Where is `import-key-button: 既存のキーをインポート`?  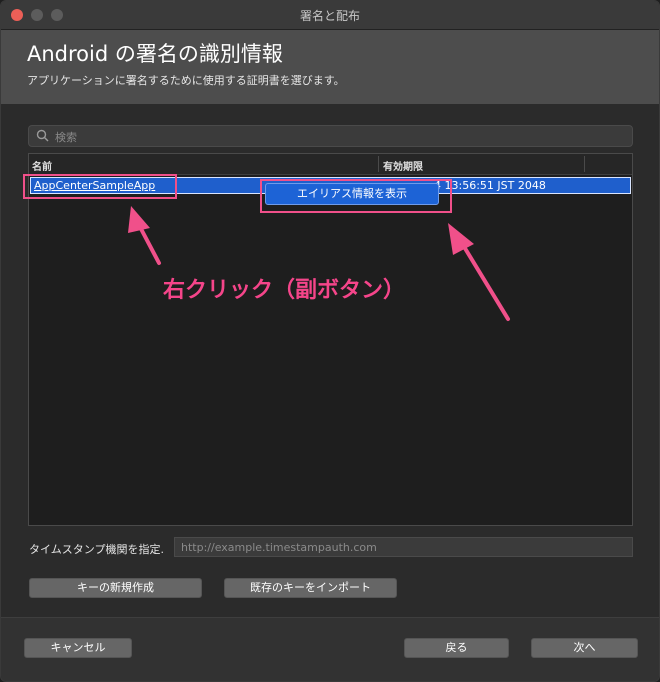
import-key-button: 既存のキーをインポート is located at coordinates (310, 588).